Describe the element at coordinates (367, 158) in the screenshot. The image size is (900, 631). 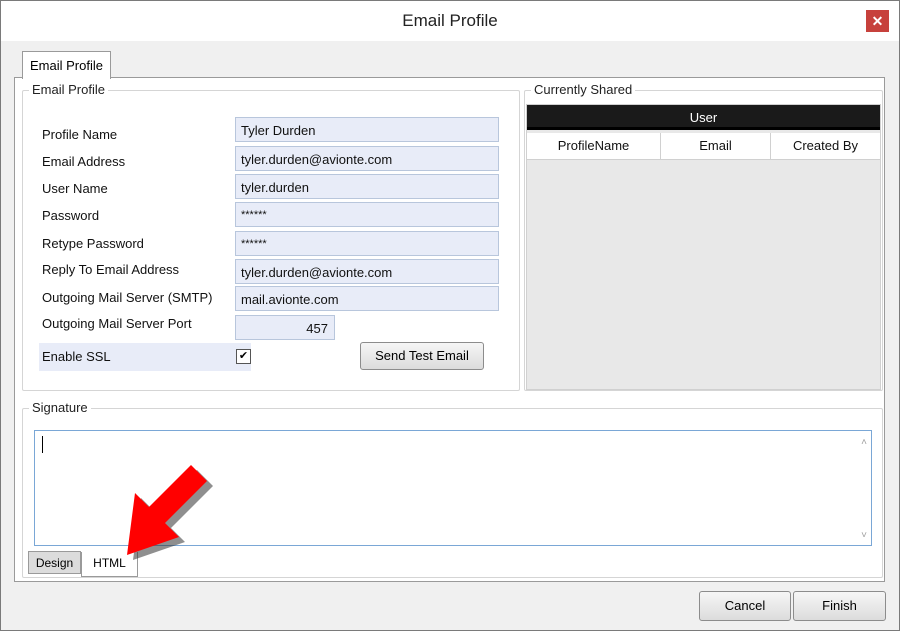
I see `email-address-field: tyler.durden@avionte.com` at that location.